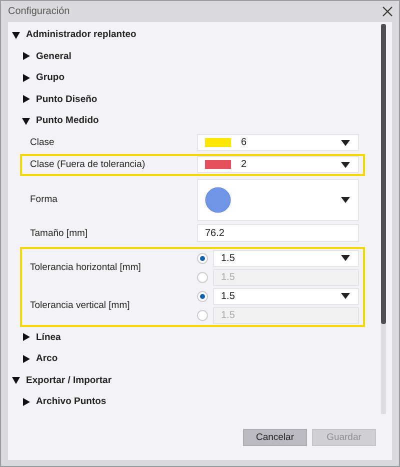  What do you see at coordinates (278, 164) in the screenshot?
I see `color-dropdown: 2` at bounding box center [278, 164].